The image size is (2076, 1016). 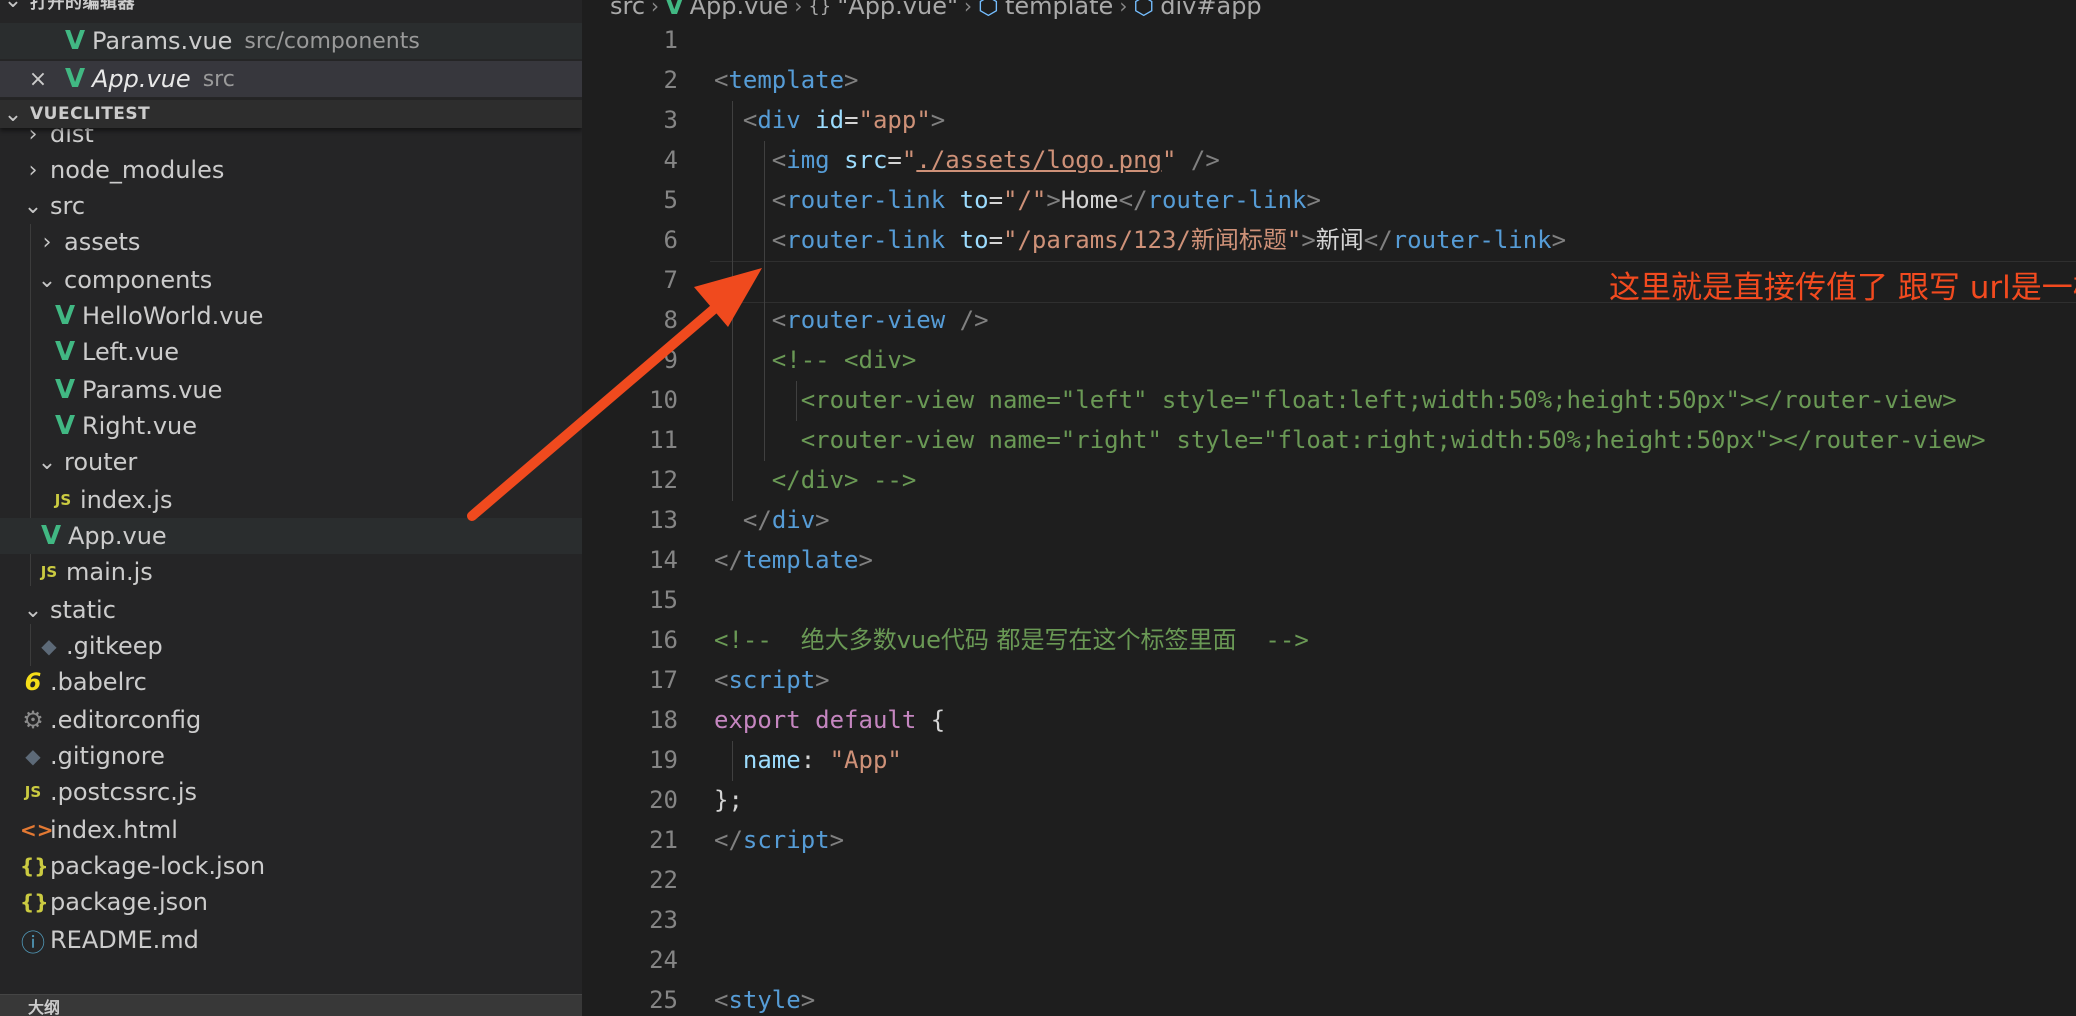 I want to click on project-title: VUECLITEST, so click(x=90, y=114).